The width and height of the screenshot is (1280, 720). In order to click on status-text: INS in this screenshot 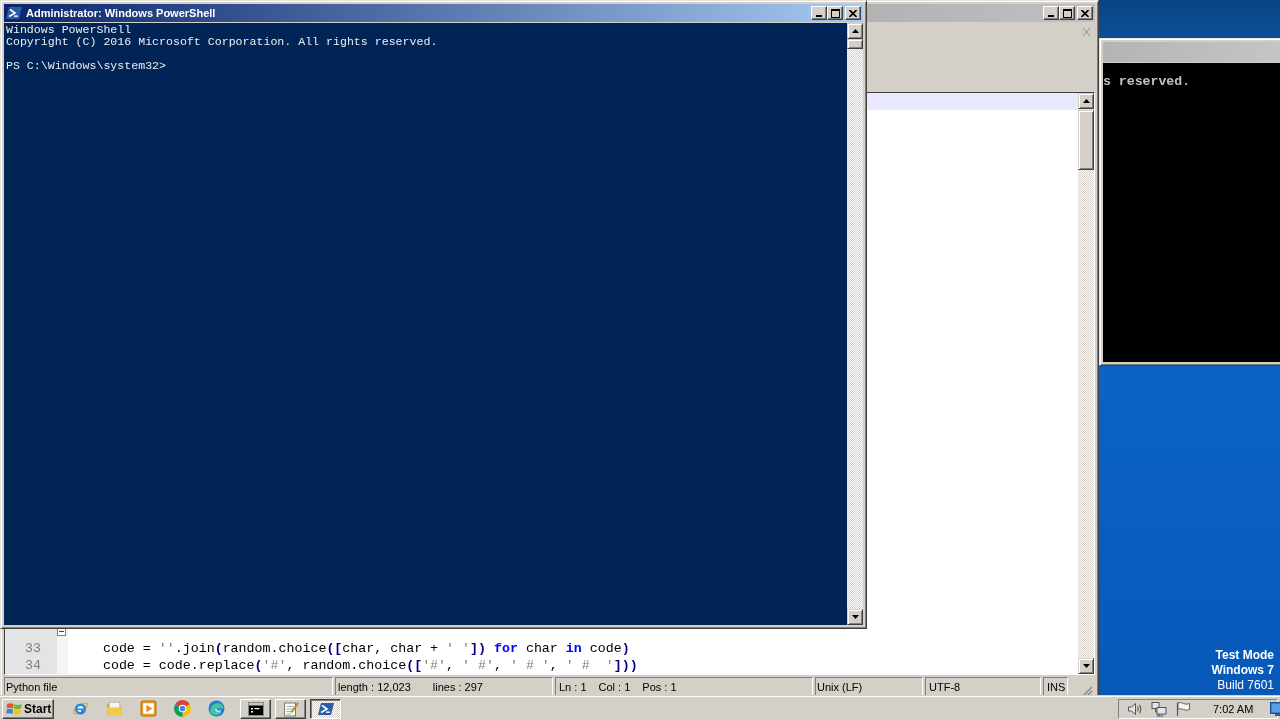, I will do `click(1056, 687)`.